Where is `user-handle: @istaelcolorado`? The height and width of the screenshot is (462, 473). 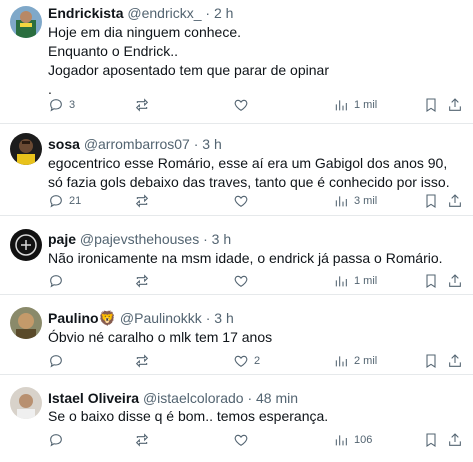 user-handle: @istaelcolorado is located at coordinates (193, 398).